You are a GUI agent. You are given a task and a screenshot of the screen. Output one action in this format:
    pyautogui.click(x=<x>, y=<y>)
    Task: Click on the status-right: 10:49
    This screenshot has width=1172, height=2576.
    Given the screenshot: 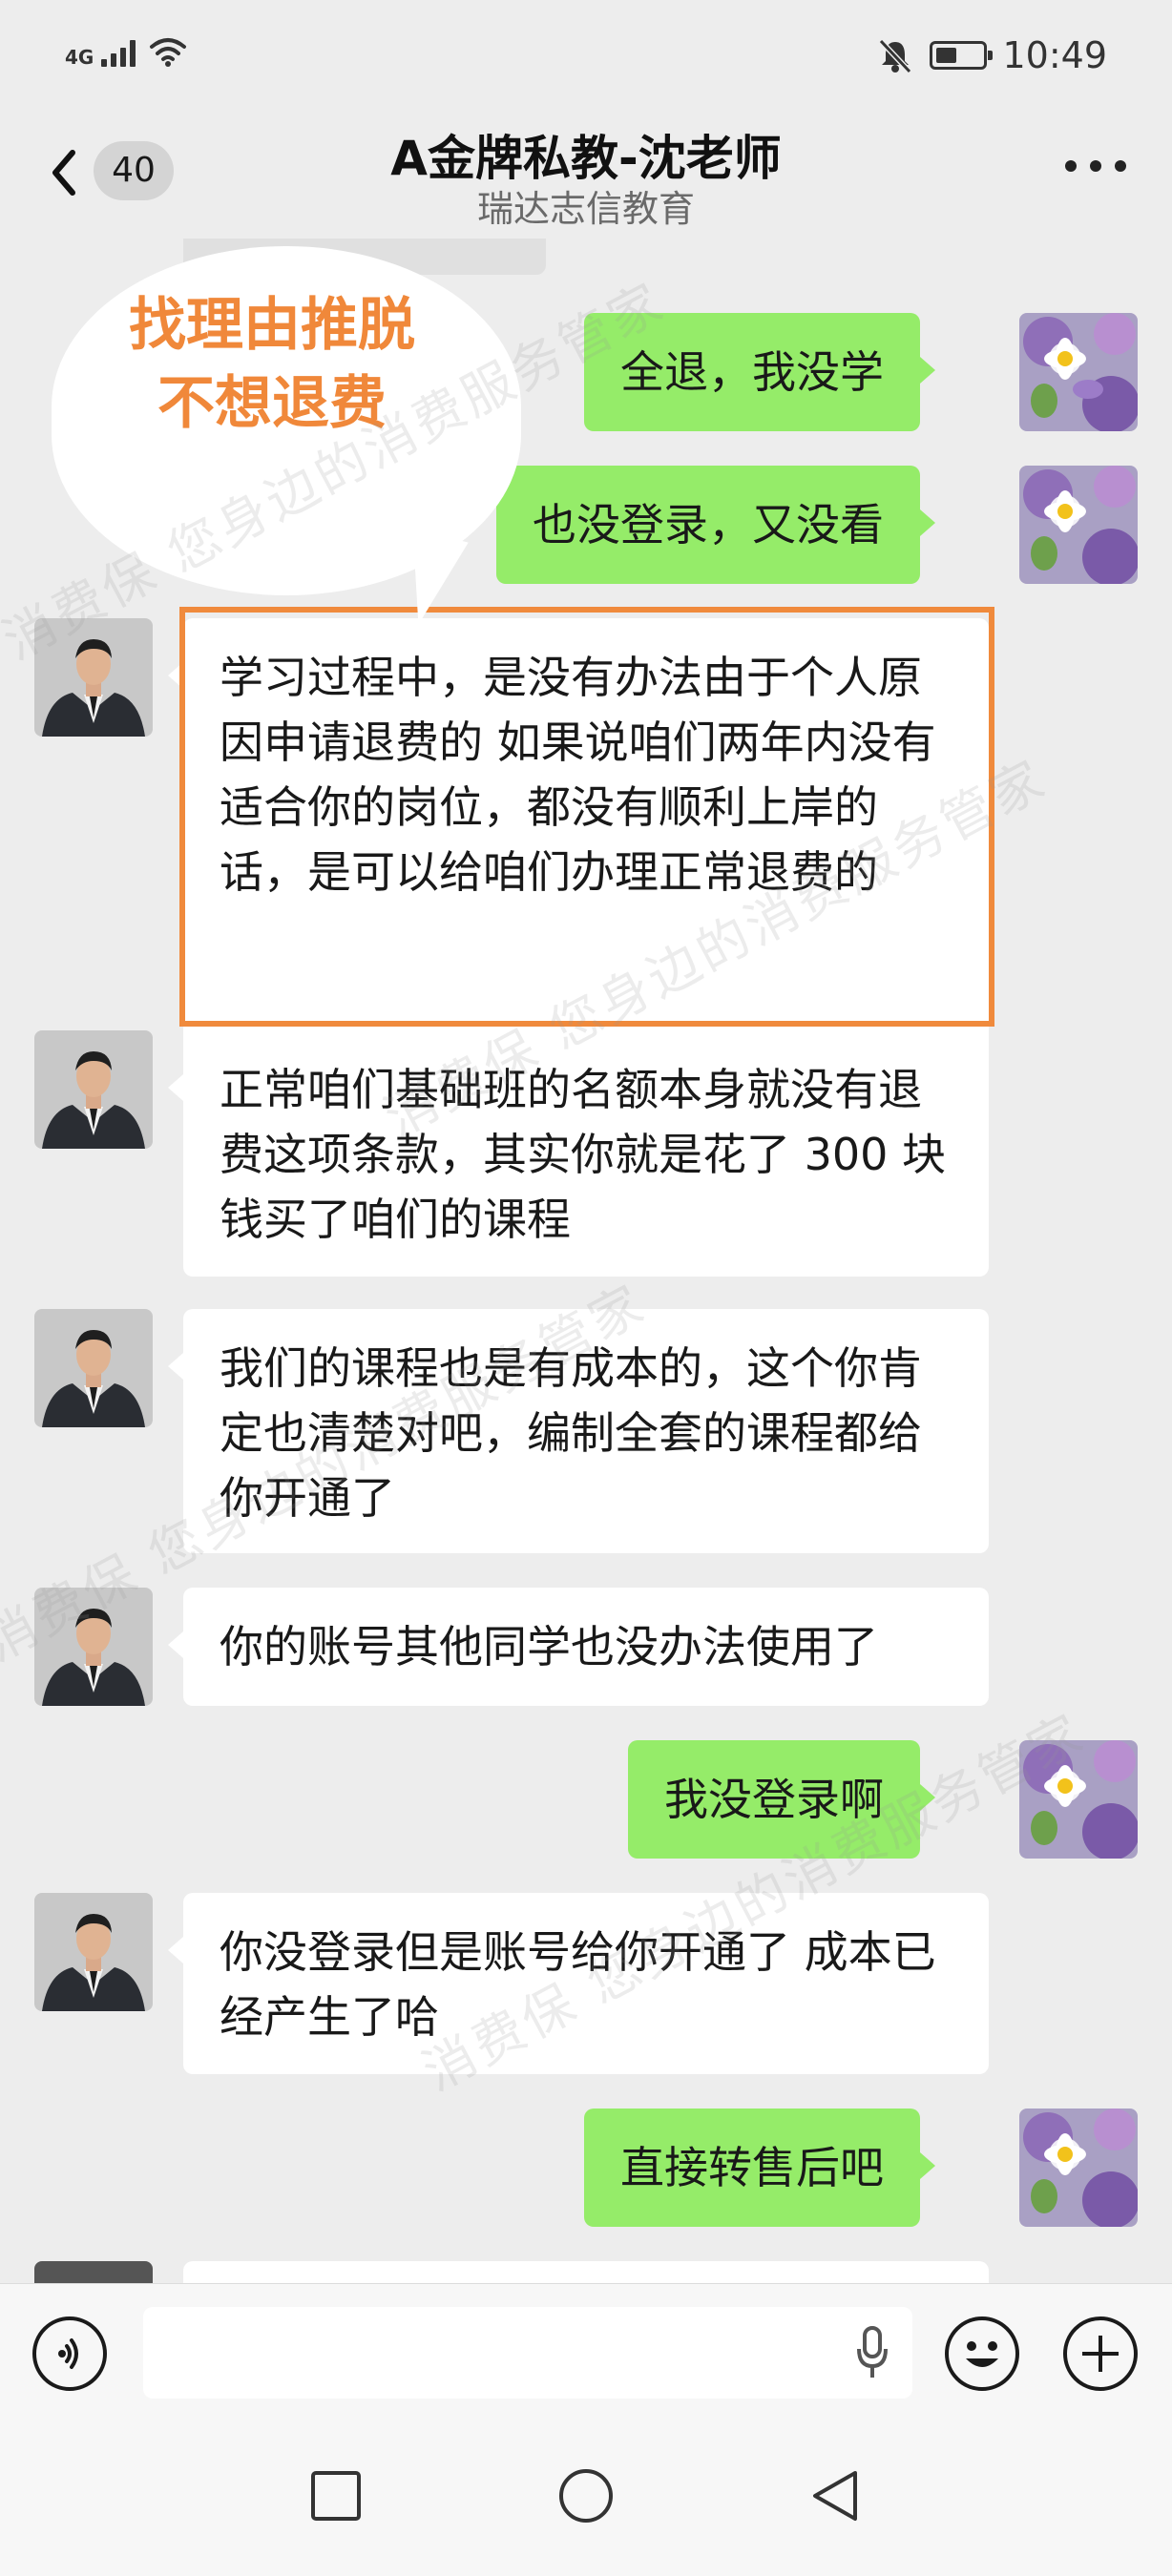 What is the action you would take?
    pyautogui.click(x=991, y=55)
    